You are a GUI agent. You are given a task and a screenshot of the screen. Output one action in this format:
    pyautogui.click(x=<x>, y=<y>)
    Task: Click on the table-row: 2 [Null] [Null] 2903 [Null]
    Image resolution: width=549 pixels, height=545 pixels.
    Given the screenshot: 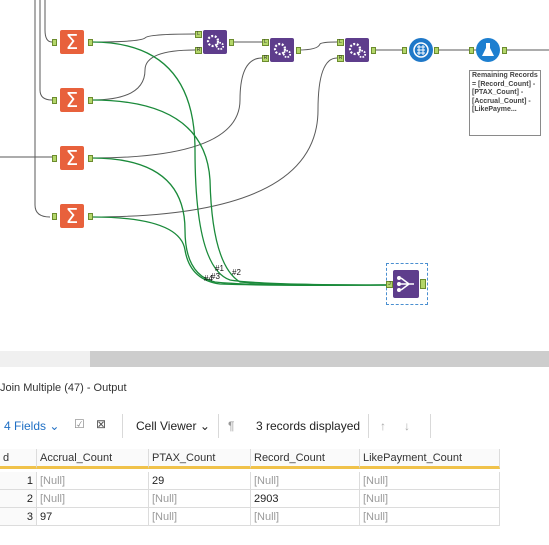 What is the action you would take?
    pyautogui.click(x=250, y=499)
    